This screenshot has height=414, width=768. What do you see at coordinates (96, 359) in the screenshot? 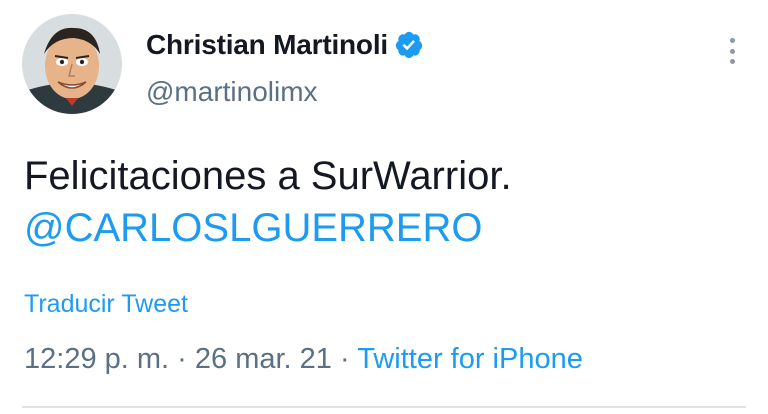
I see `tweet-time: 12:29 p. m.` at bounding box center [96, 359].